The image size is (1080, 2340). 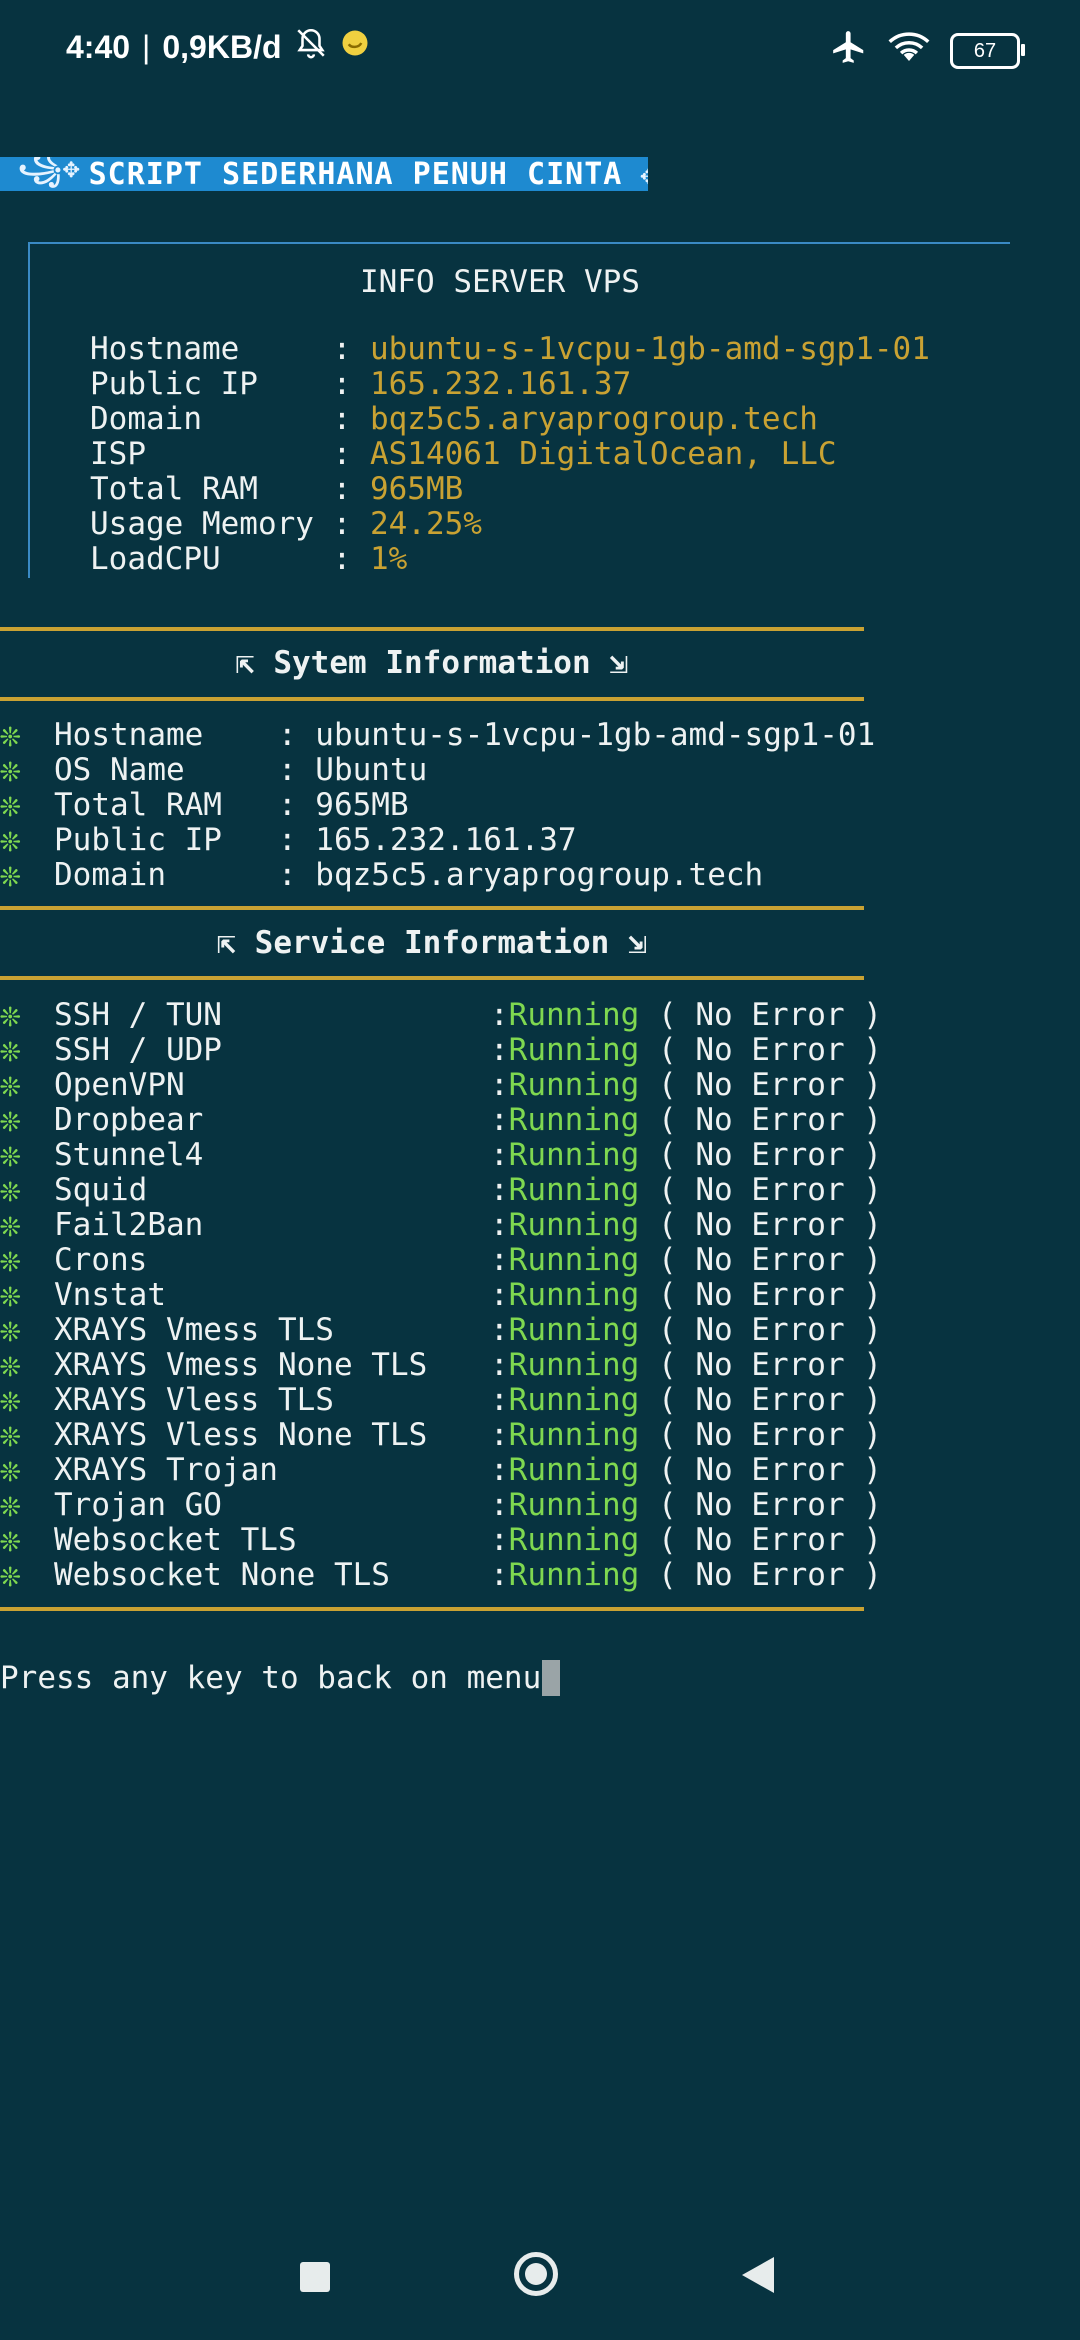 I want to click on clock: 4:40, so click(x=98, y=46).